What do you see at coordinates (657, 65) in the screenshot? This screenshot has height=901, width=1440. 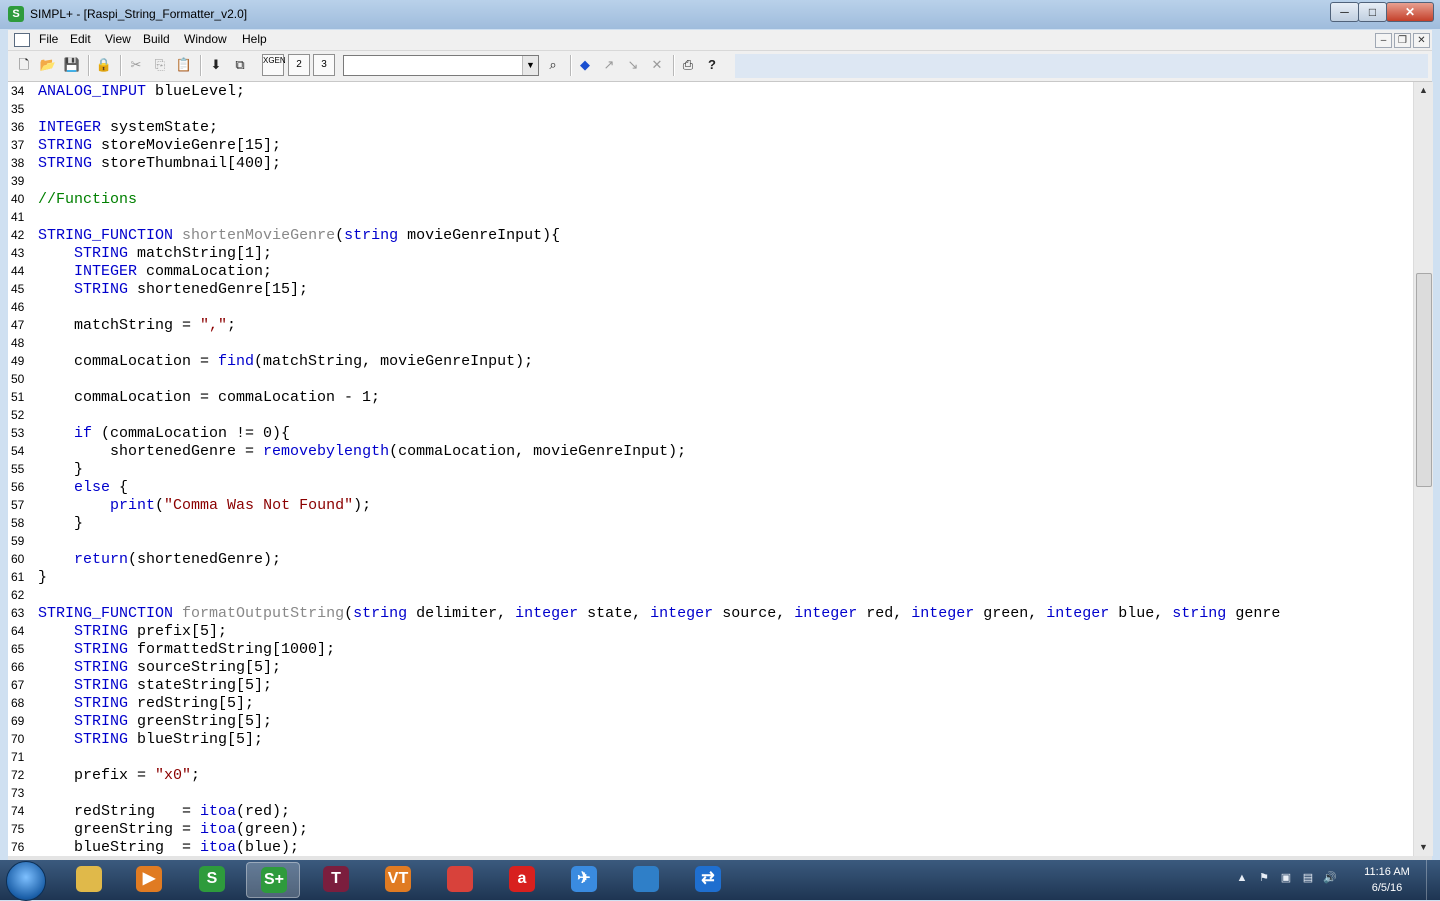 I see `bookmark-clear-icon: ✕` at bounding box center [657, 65].